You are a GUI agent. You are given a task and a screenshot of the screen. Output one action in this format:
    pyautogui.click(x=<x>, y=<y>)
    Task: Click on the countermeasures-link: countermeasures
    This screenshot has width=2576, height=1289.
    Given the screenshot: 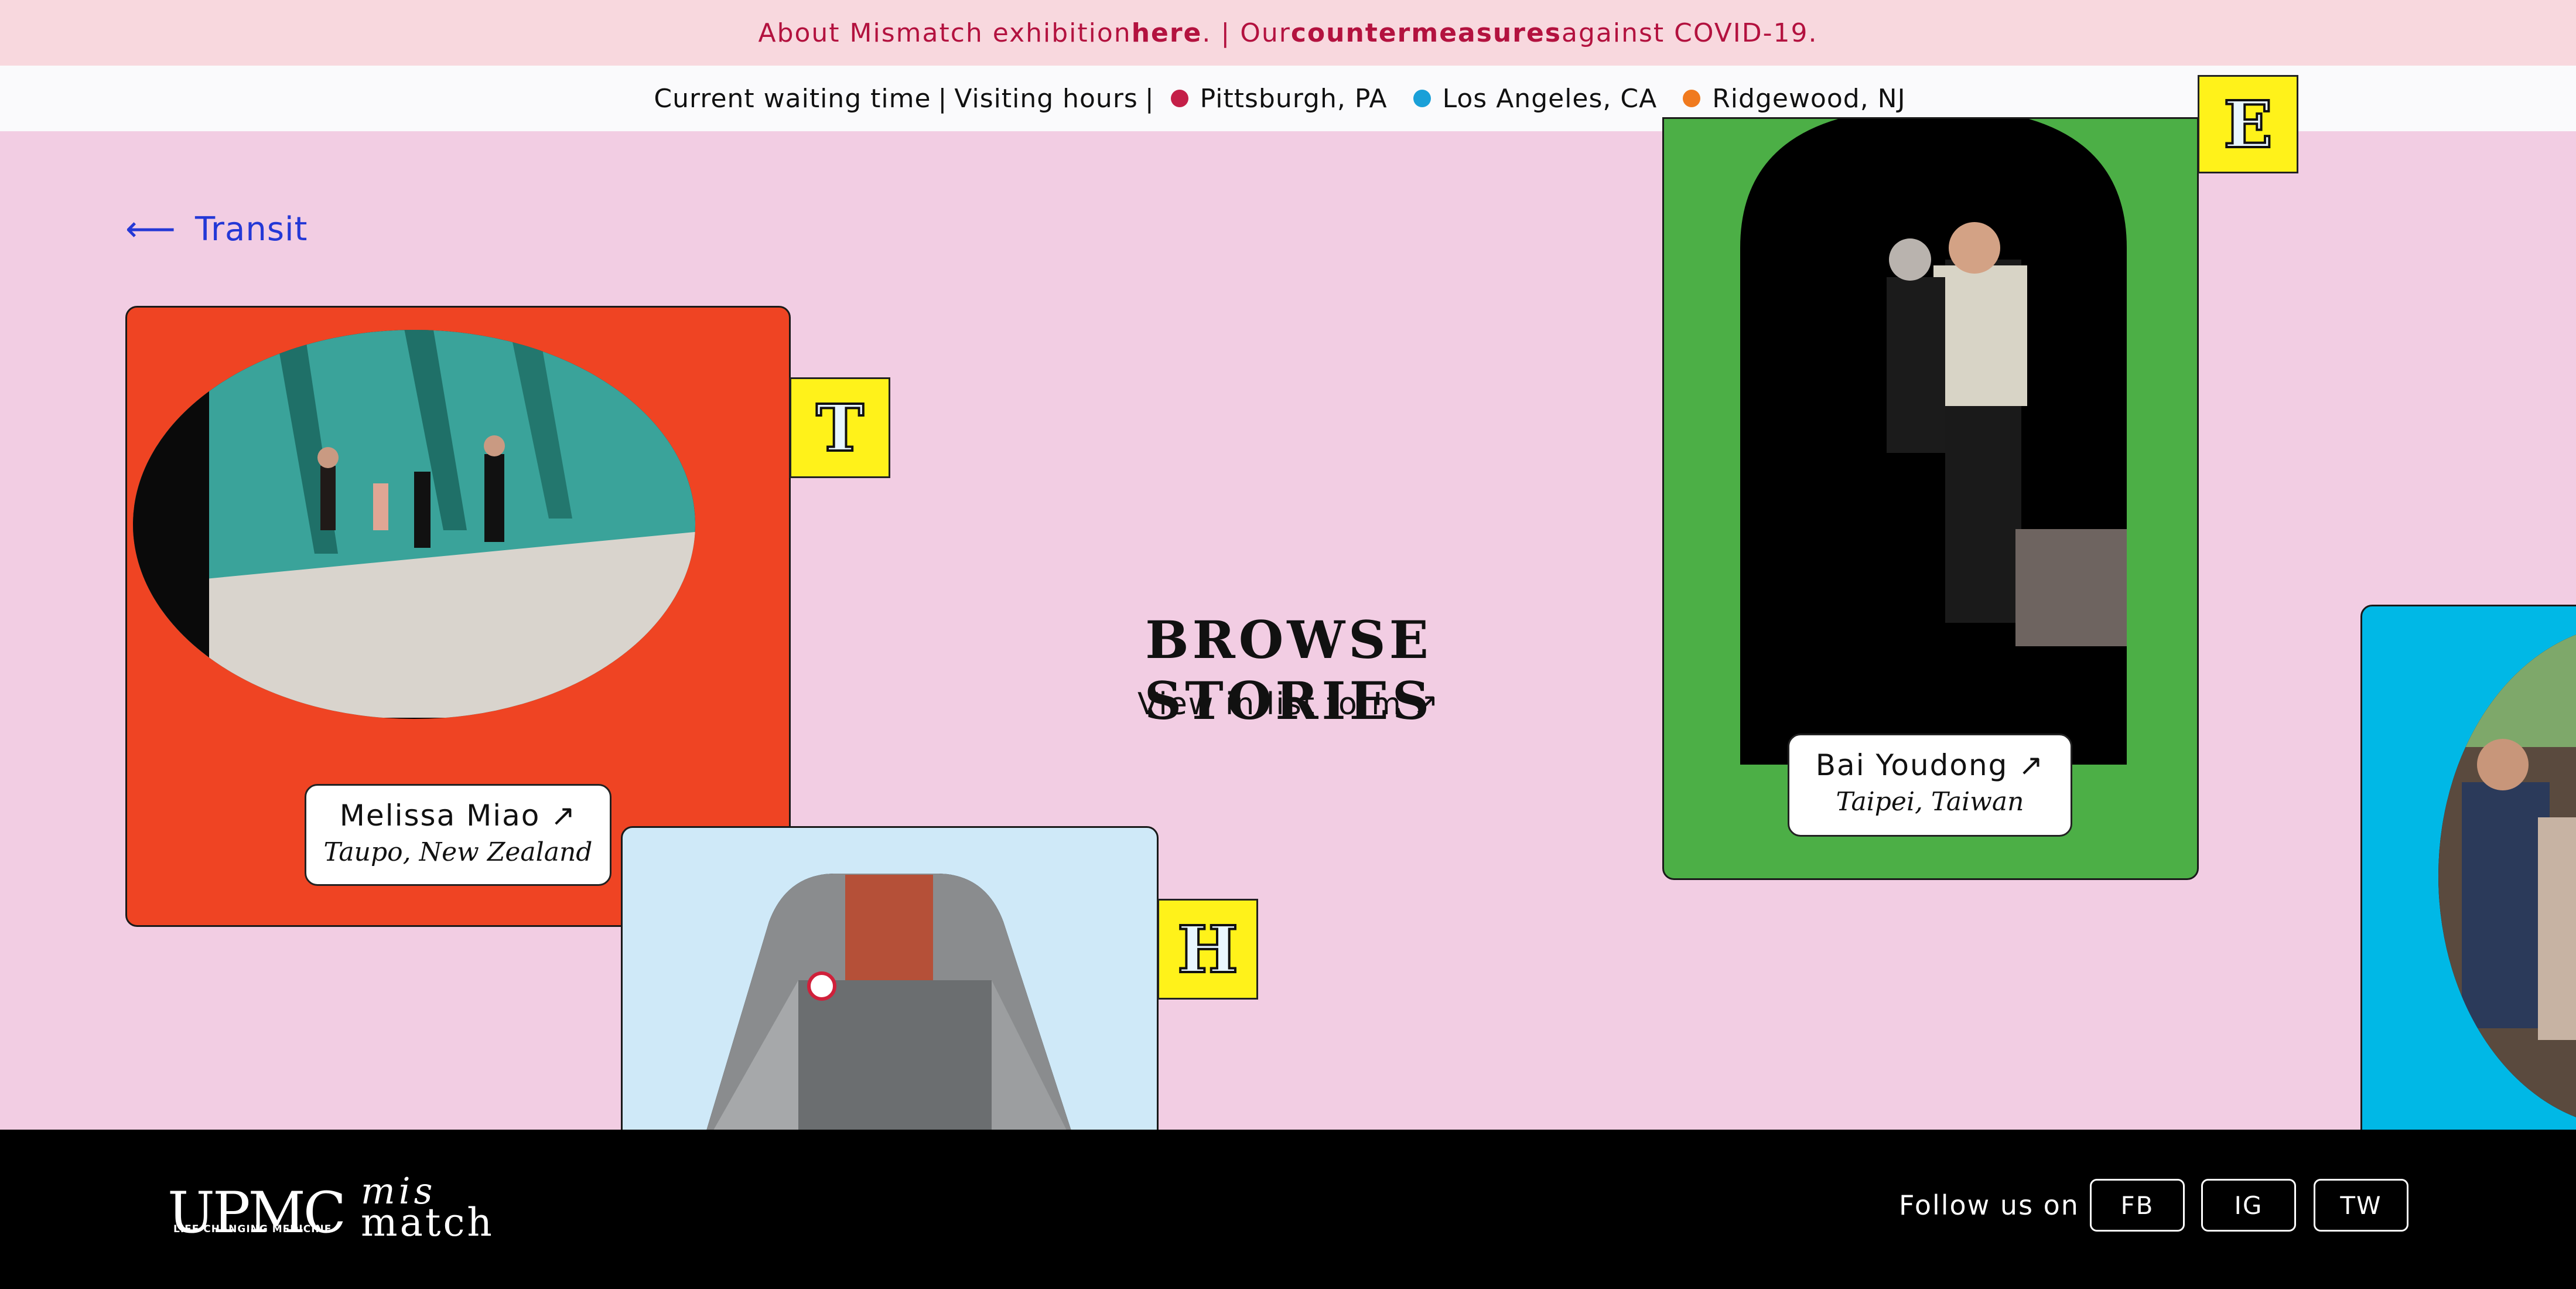 What is the action you would take?
    pyautogui.click(x=1427, y=33)
    